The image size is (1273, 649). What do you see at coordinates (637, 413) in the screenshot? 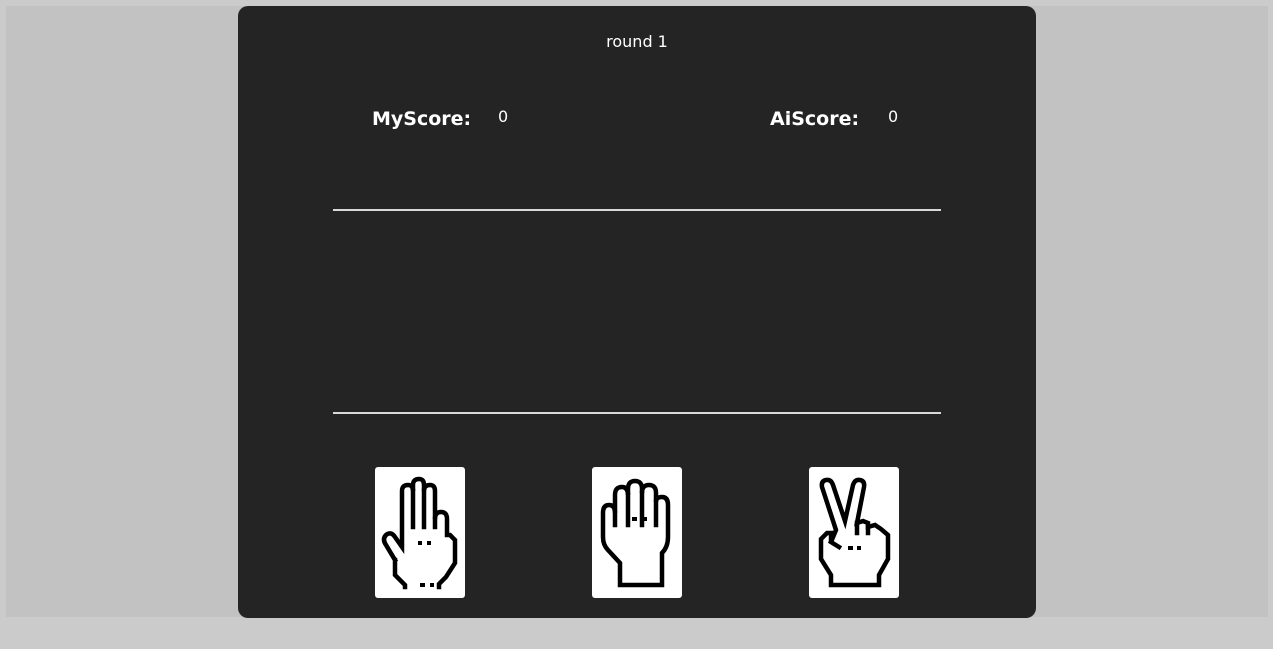
I see `arena-bottom-divider` at bounding box center [637, 413].